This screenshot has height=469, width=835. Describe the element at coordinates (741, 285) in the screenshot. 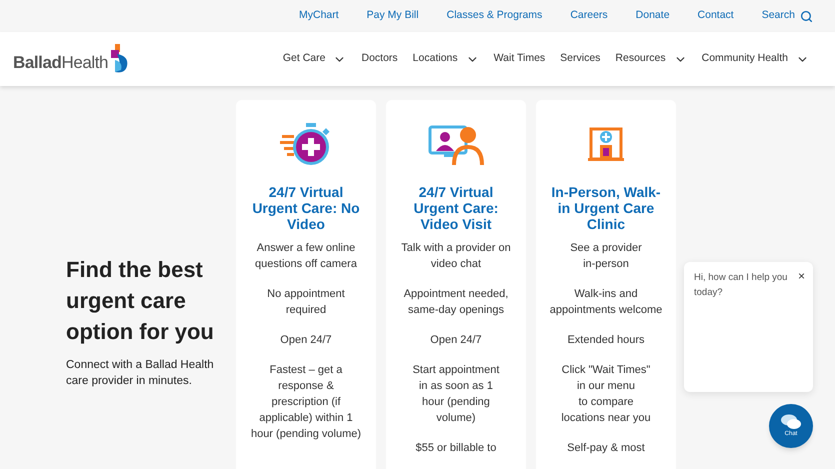

I see `chat-message: Hi, how can I help you today?` at that location.